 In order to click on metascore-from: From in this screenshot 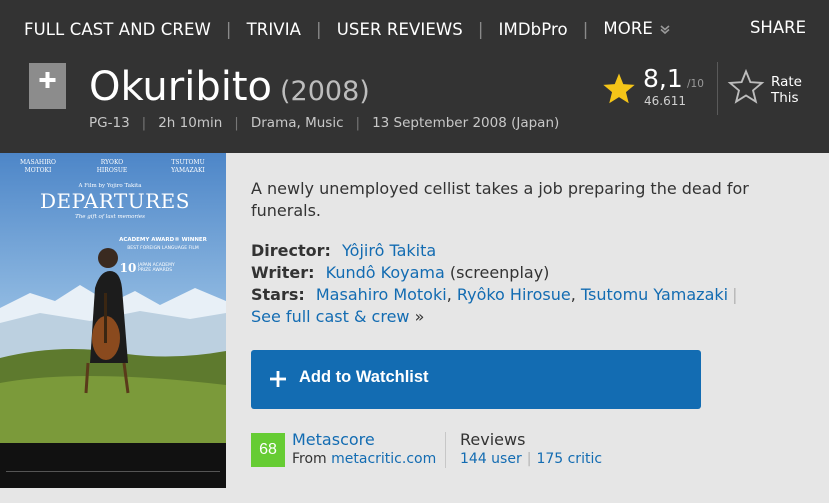, I will do `click(309, 459)`.